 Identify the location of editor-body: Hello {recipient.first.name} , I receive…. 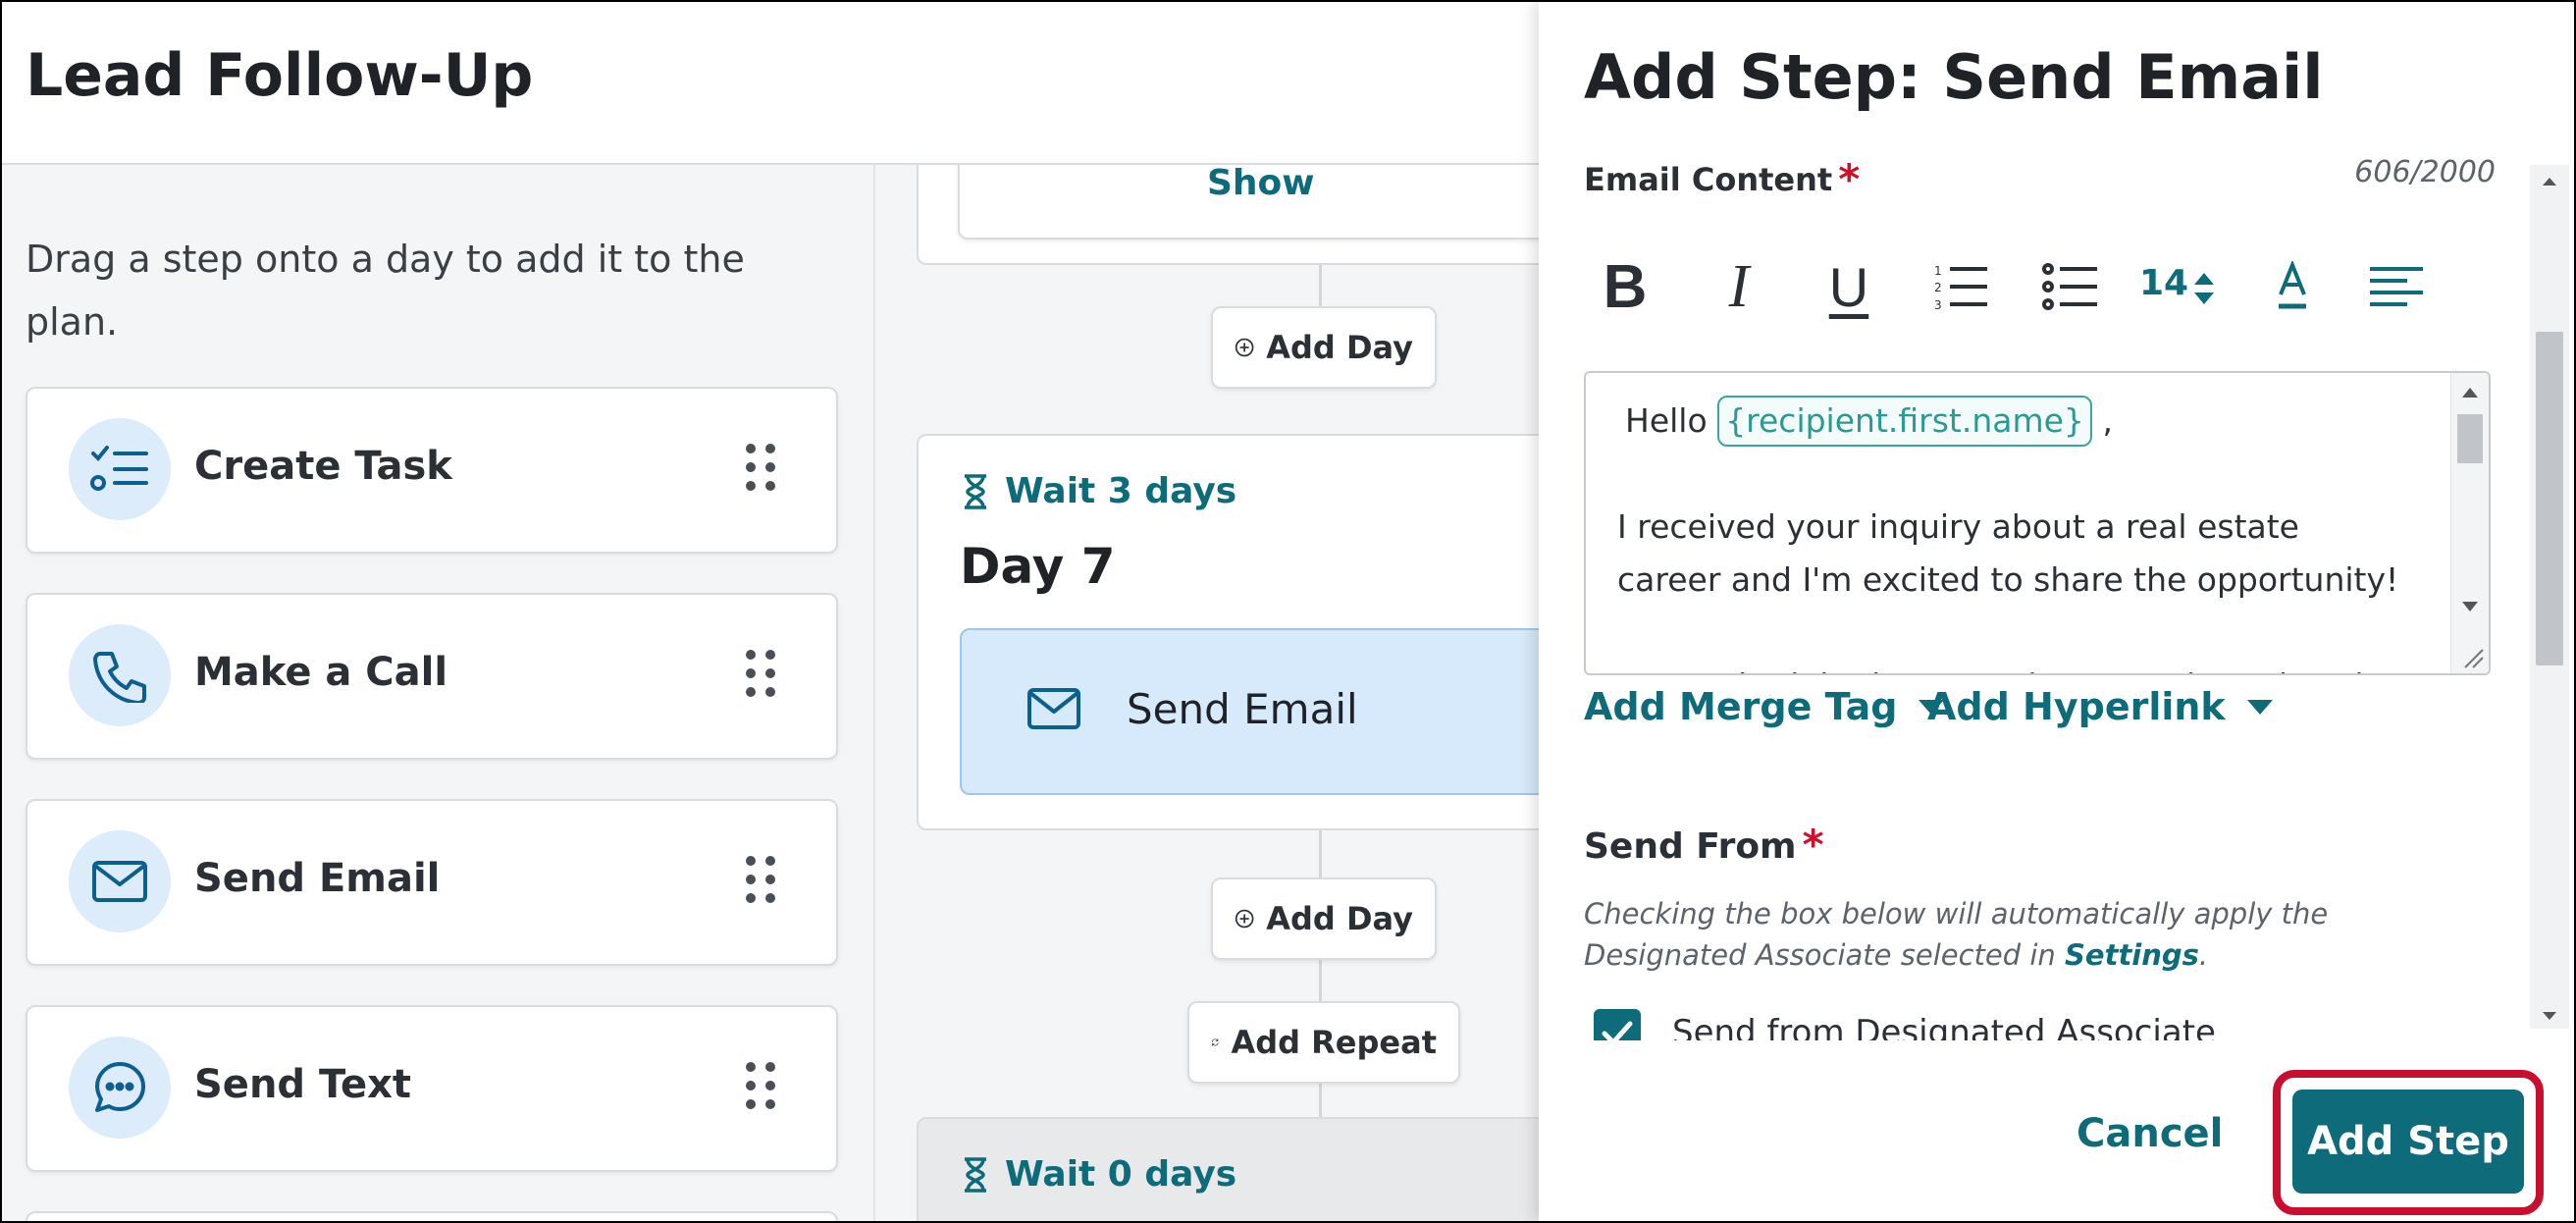
(2009, 534).